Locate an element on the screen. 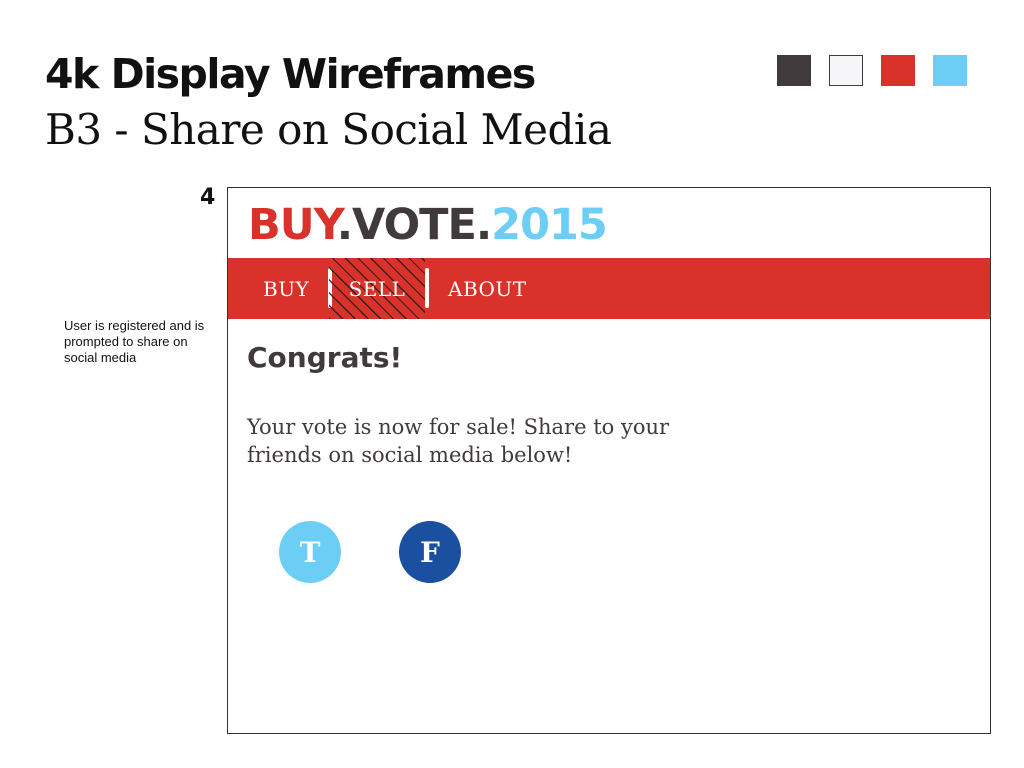  content-heading: Congrats! is located at coordinates (325, 357).